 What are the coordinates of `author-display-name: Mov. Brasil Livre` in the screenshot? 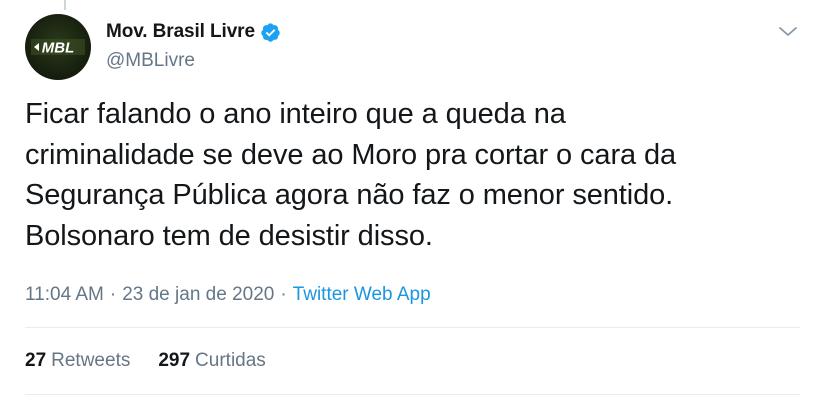 It's located at (180, 32).